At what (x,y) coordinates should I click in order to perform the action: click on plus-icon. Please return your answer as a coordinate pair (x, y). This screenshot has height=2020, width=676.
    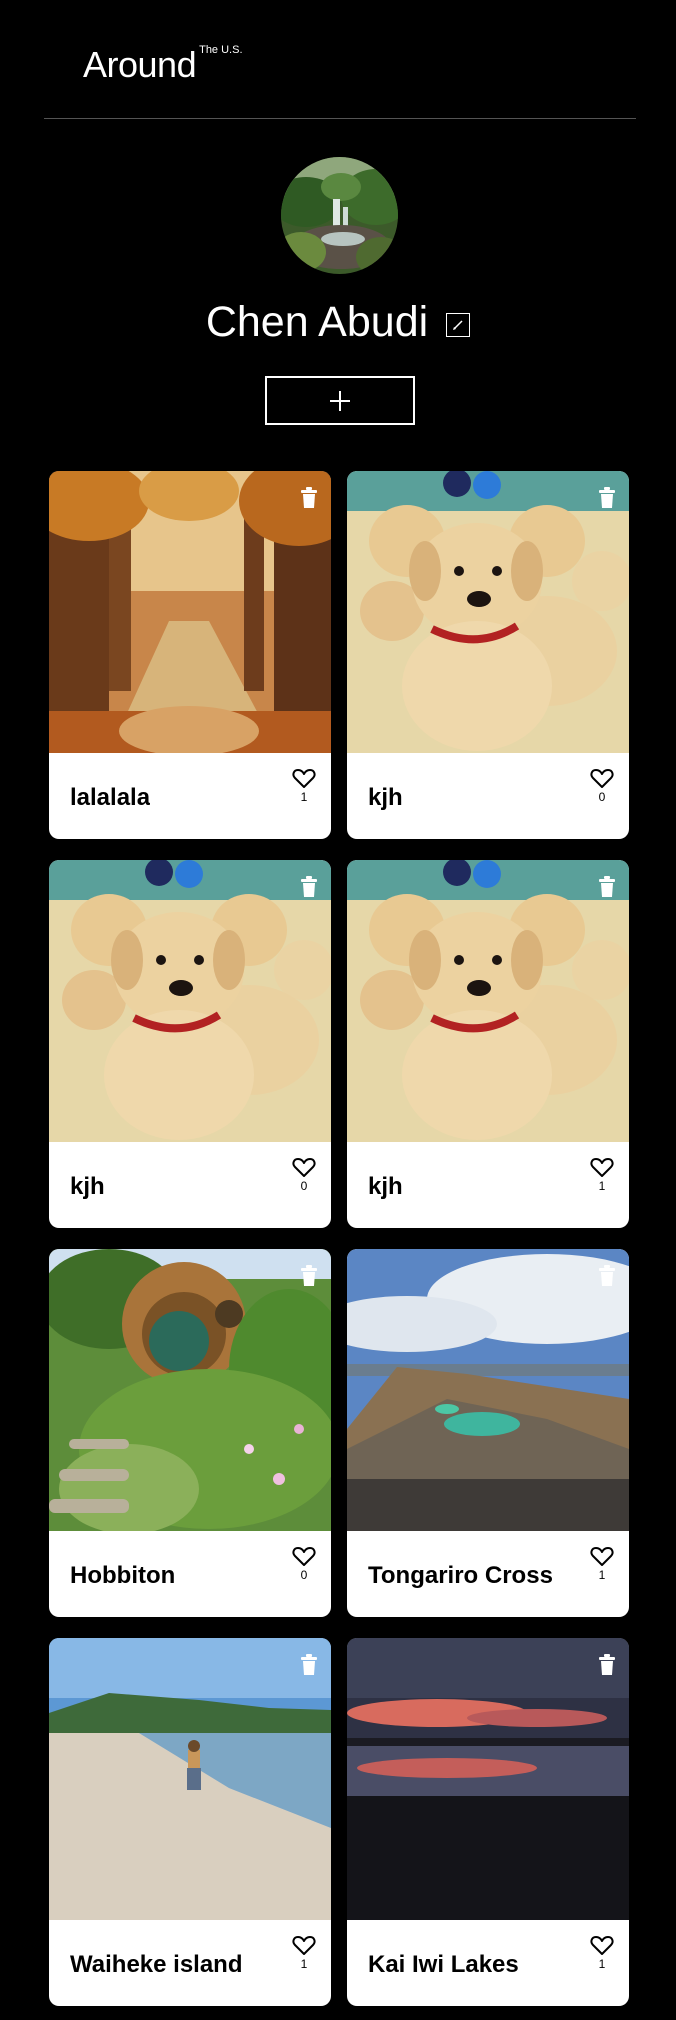
    Looking at the image, I should click on (340, 400).